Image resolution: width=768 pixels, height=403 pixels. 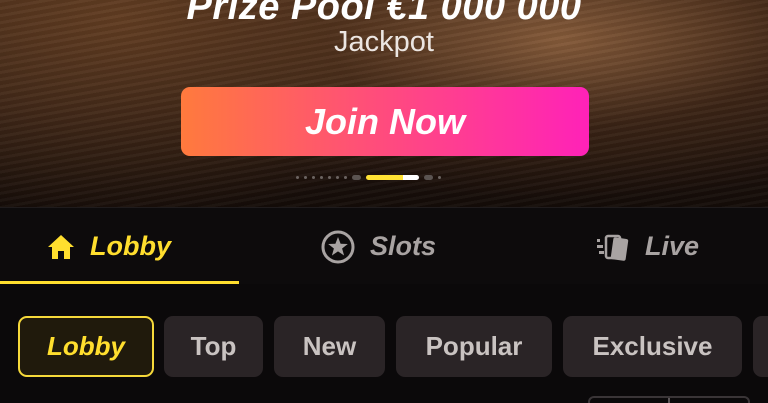 I want to click on tab-lobby: Lobby, so click(x=108, y=246).